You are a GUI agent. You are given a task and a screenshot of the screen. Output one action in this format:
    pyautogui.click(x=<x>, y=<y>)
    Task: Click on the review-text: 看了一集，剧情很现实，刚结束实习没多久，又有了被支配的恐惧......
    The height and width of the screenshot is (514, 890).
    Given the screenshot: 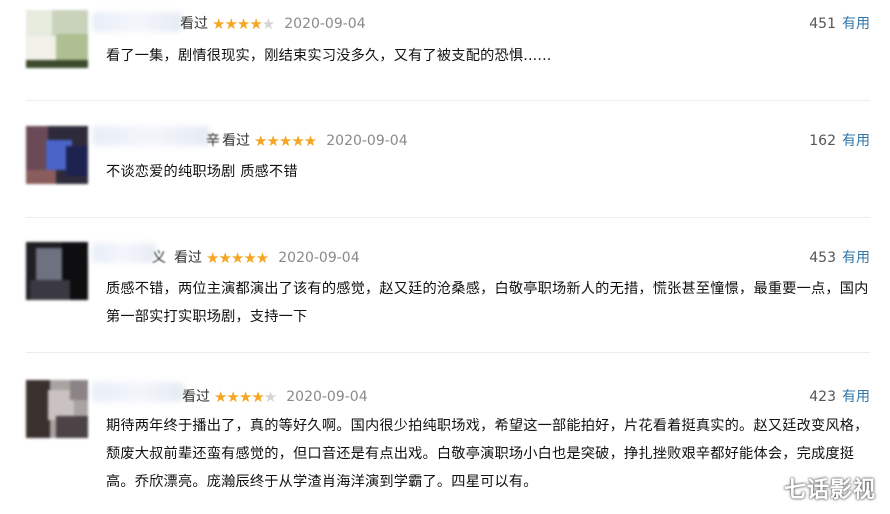 What is the action you would take?
    pyautogui.click(x=329, y=56)
    